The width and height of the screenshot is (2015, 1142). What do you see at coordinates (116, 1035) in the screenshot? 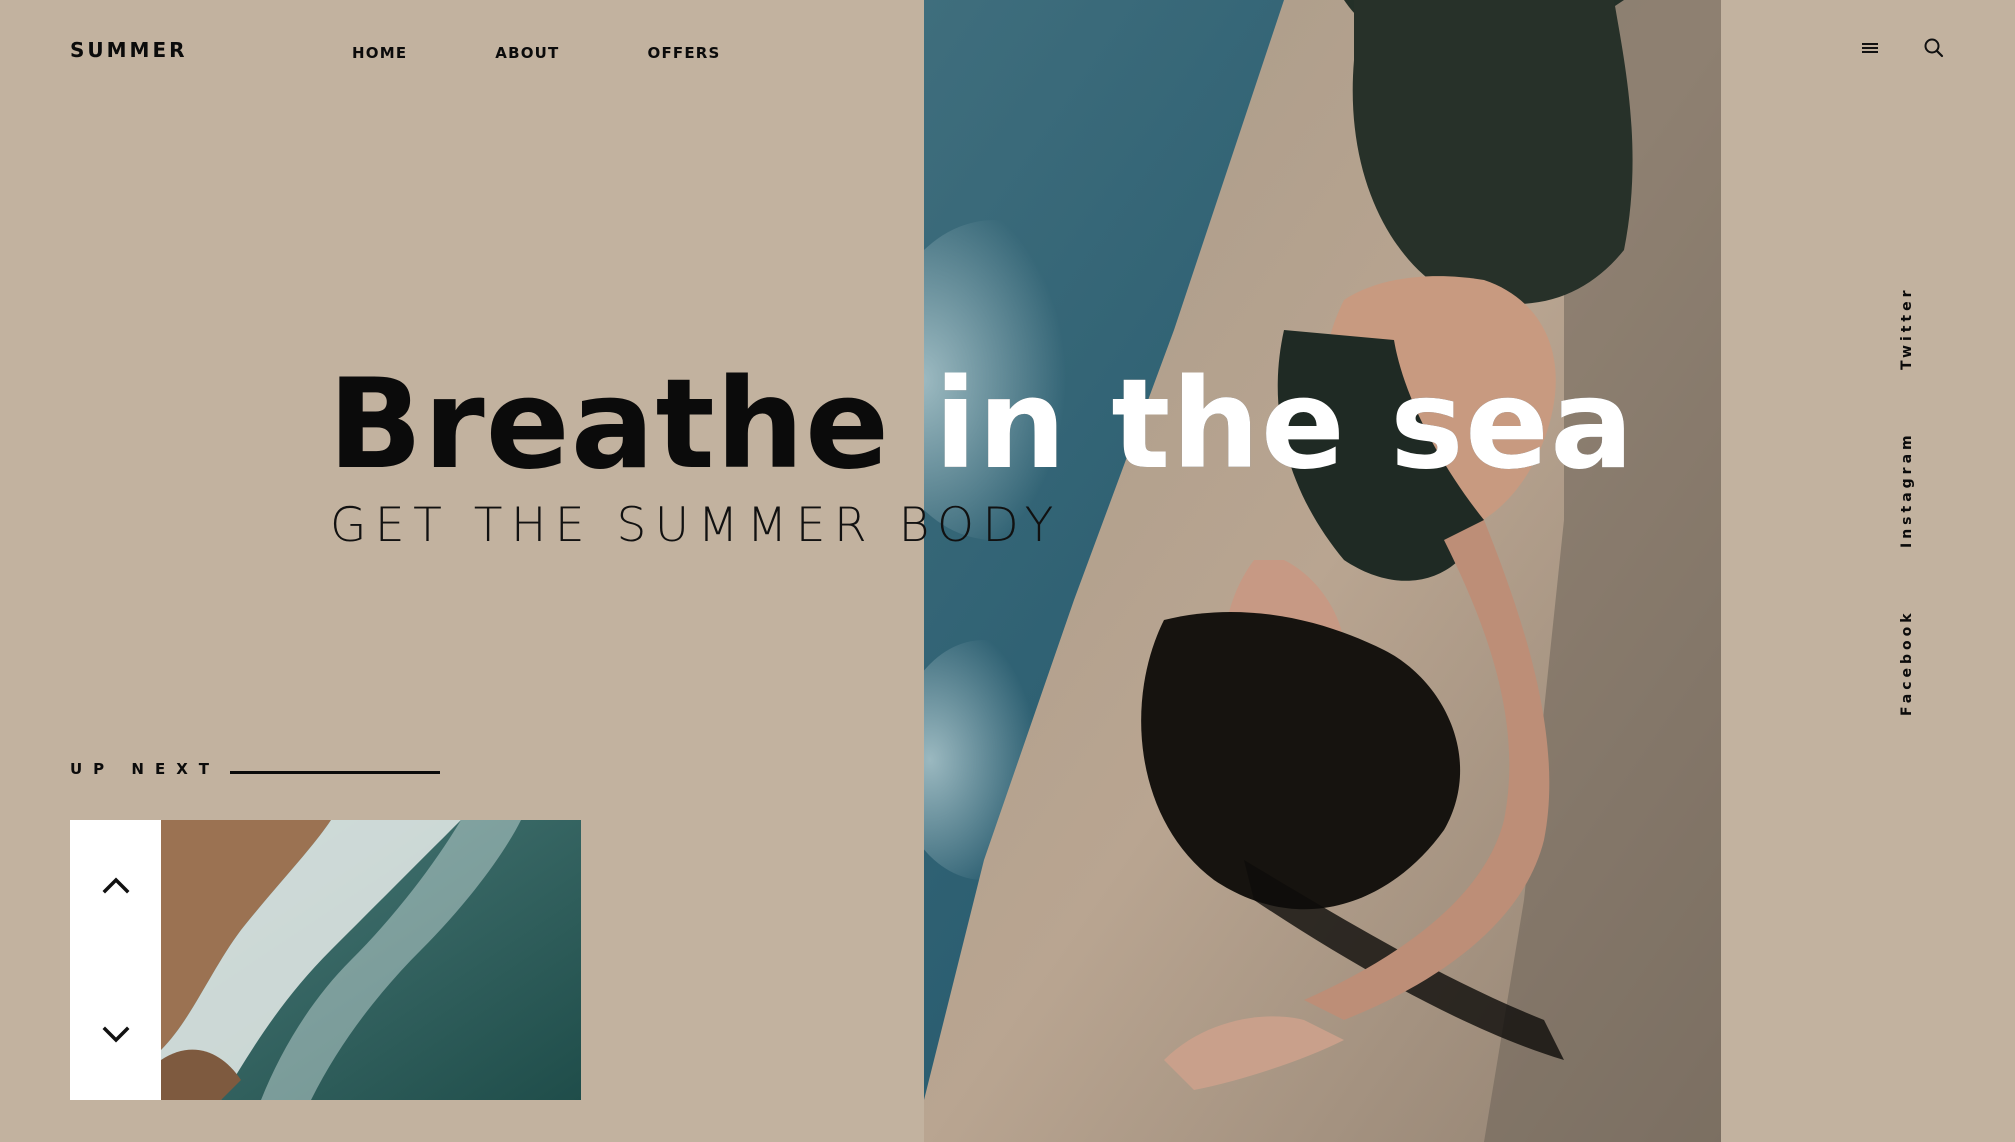
I see `chevron-down-icon` at bounding box center [116, 1035].